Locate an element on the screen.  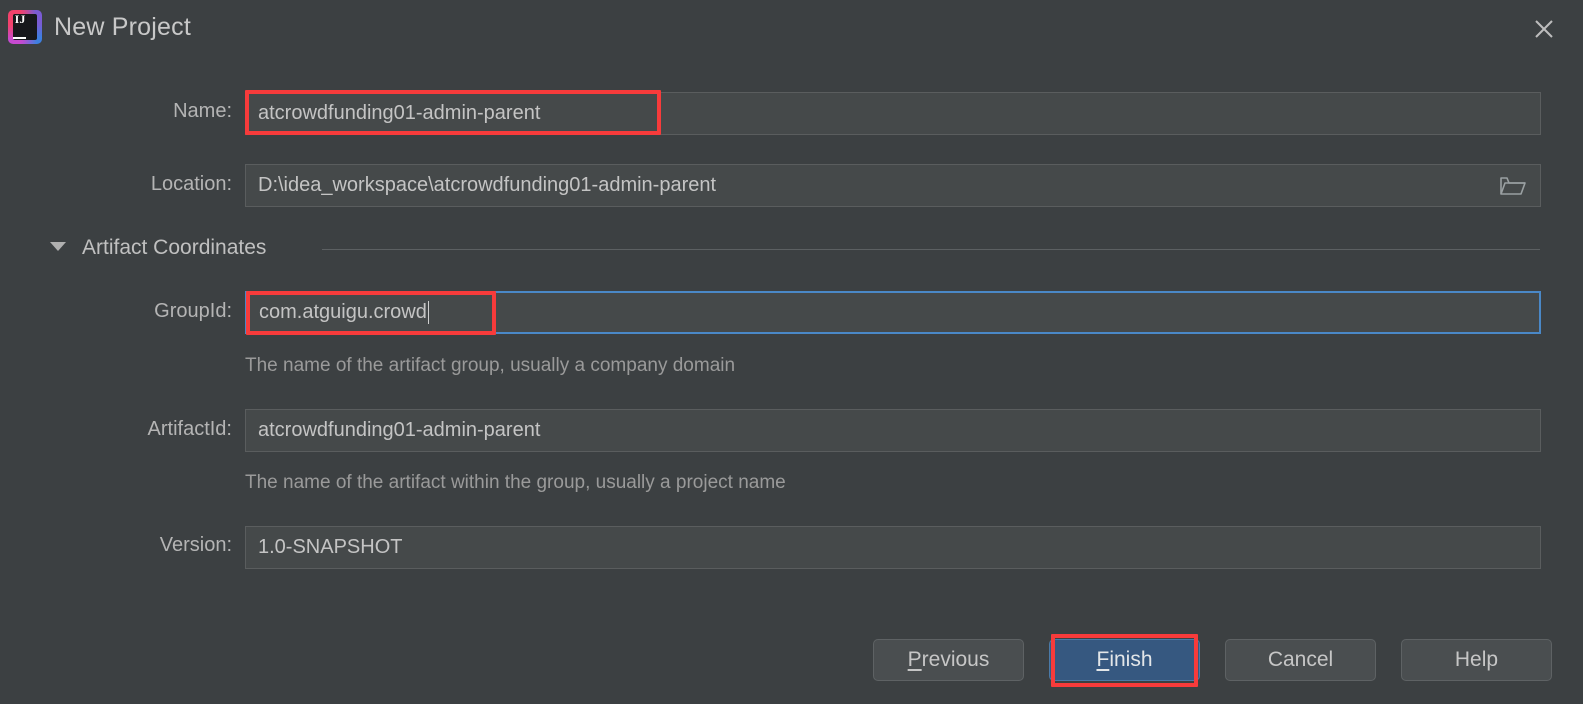
artifact-coordinates-section-label: Artifact Coordinates is located at coordinates (174, 248).